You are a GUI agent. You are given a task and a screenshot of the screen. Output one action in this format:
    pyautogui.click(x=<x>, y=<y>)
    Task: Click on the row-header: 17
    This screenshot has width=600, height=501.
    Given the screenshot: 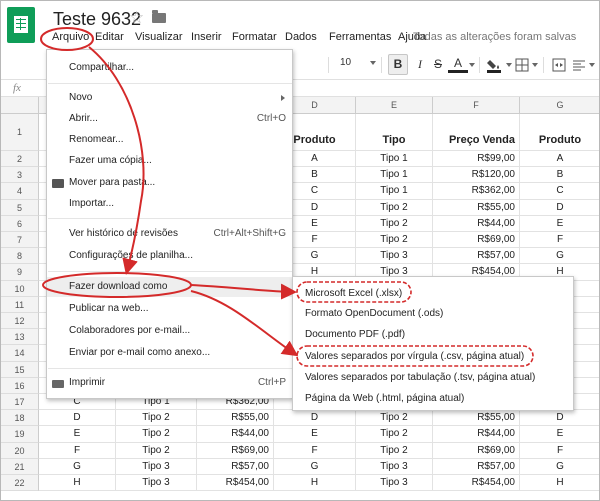 What is the action you would take?
    pyautogui.click(x=20, y=402)
    